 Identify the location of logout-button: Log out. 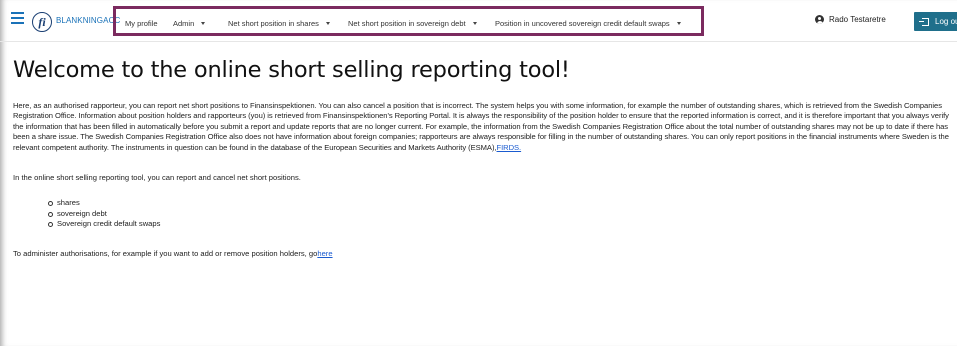
(935, 21).